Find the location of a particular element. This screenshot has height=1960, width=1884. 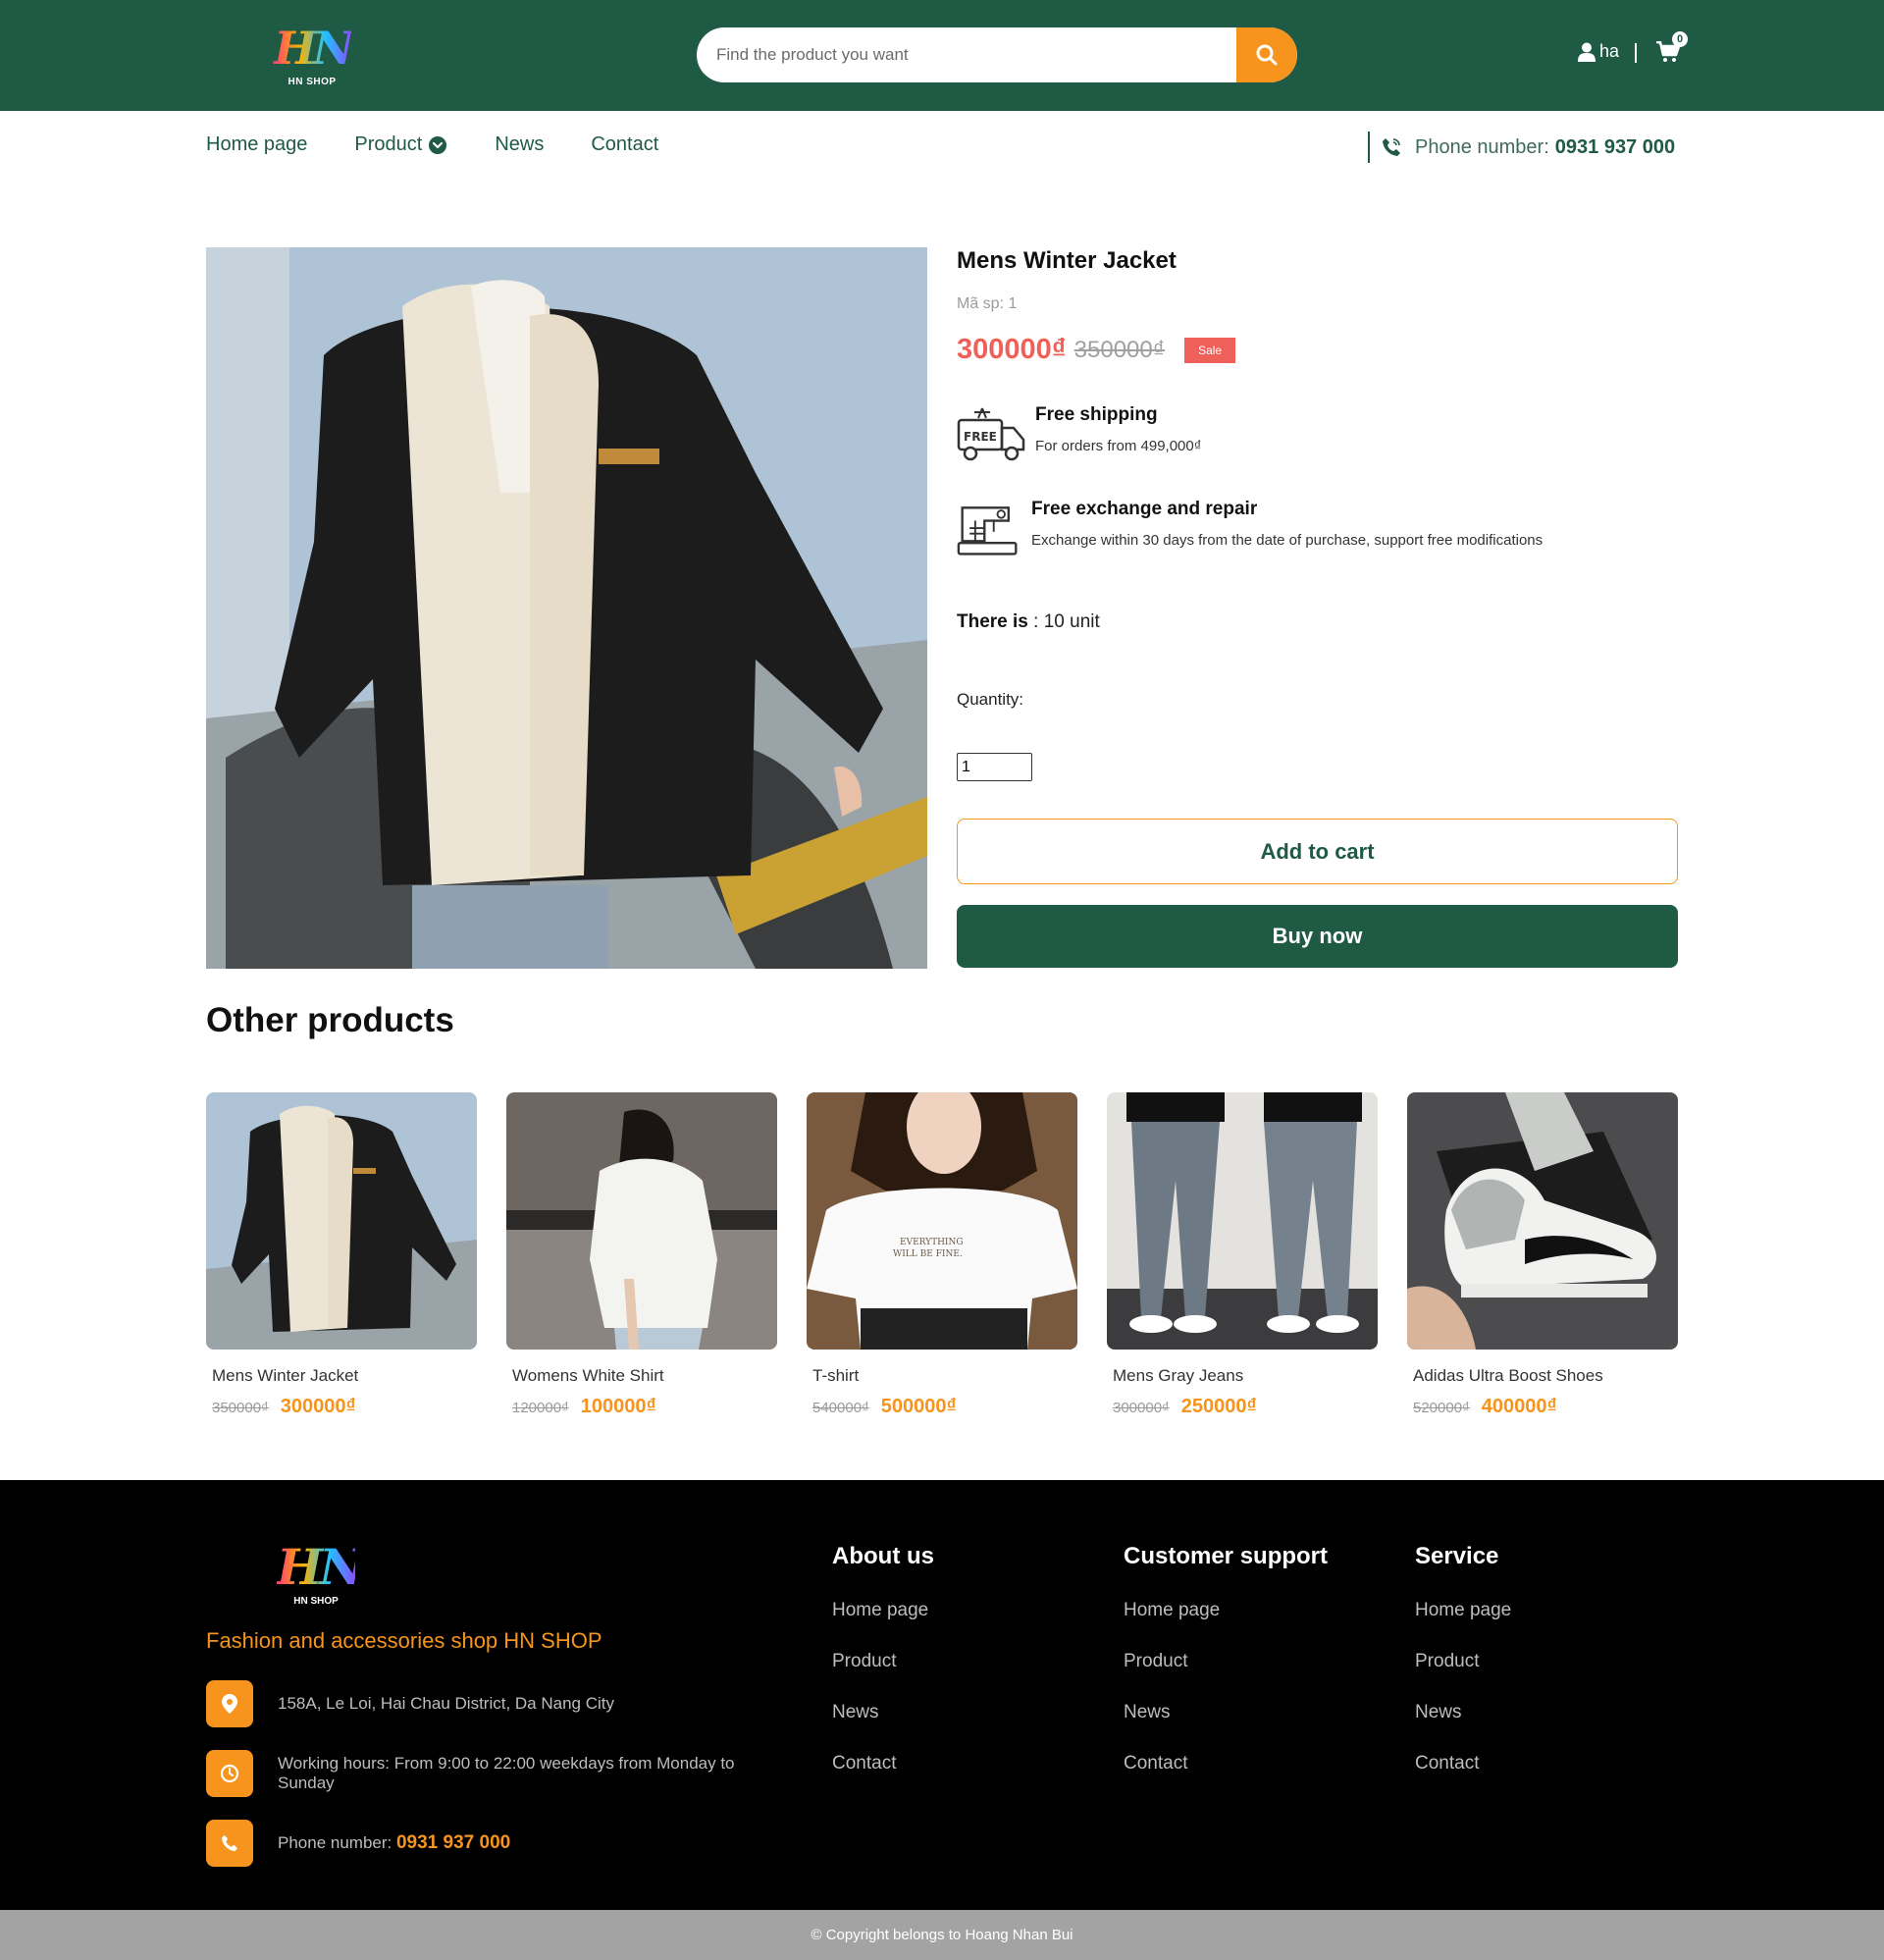

clock-icon is located at coordinates (229, 1774).